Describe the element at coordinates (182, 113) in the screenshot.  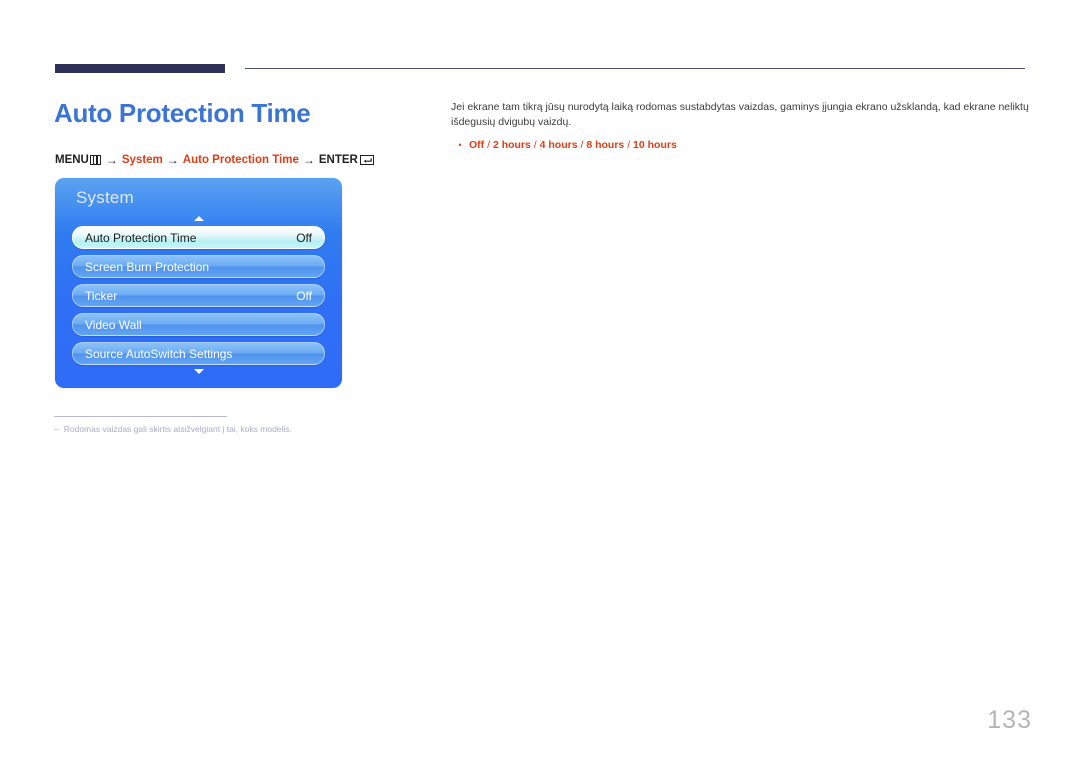
I see `page-title: Auto Protection Time` at that location.